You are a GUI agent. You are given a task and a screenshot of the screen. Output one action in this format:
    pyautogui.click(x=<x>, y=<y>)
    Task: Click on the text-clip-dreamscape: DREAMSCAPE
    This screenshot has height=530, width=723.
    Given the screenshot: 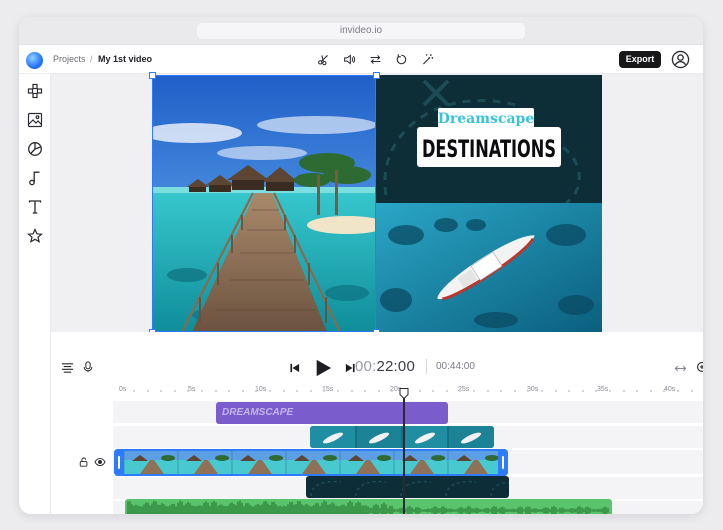 What is the action you would take?
    pyautogui.click(x=332, y=413)
    